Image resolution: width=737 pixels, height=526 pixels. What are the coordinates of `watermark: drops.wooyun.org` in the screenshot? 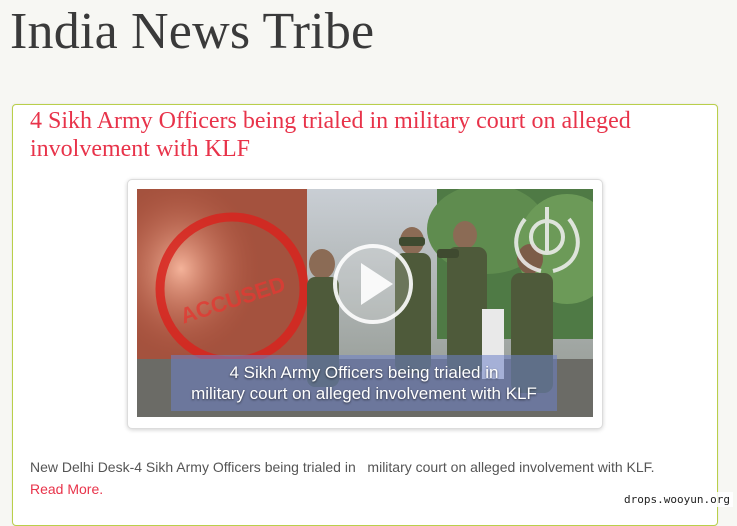 It's located at (677, 499).